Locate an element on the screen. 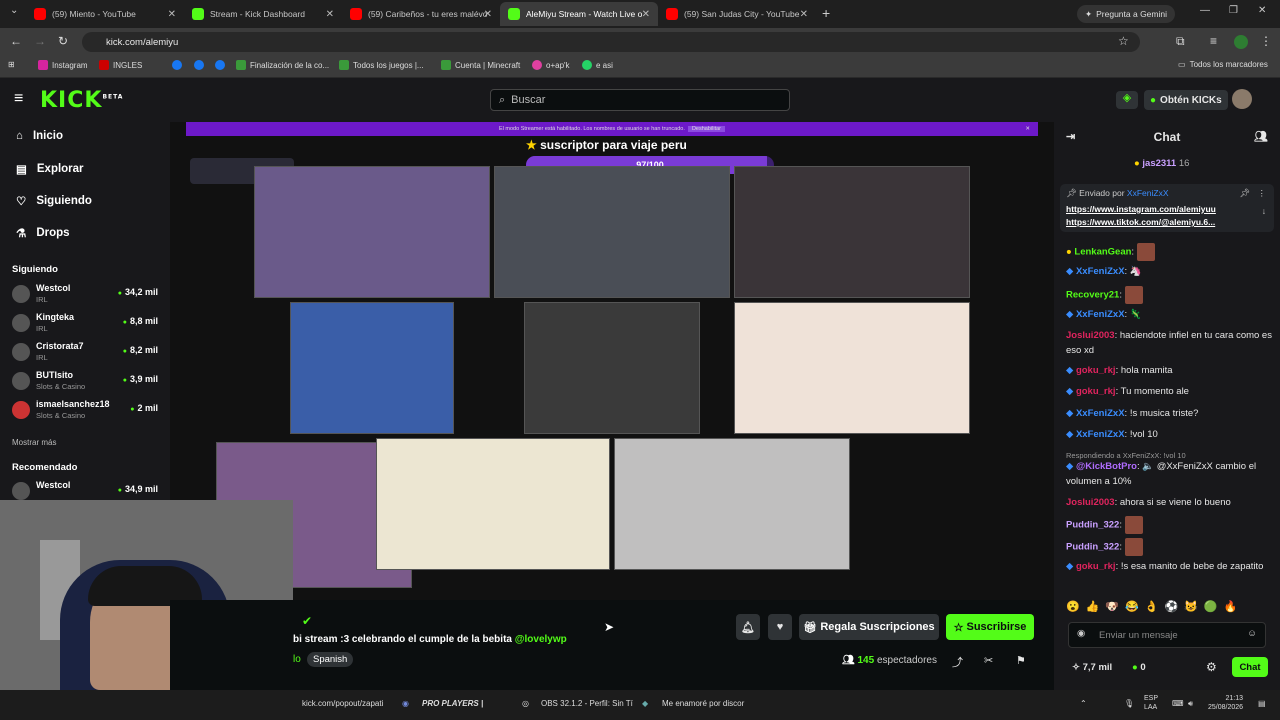 This screenshot has width=1280, height=720. chat-settings-icon: ◉ is located at coordinates (1081, 633).